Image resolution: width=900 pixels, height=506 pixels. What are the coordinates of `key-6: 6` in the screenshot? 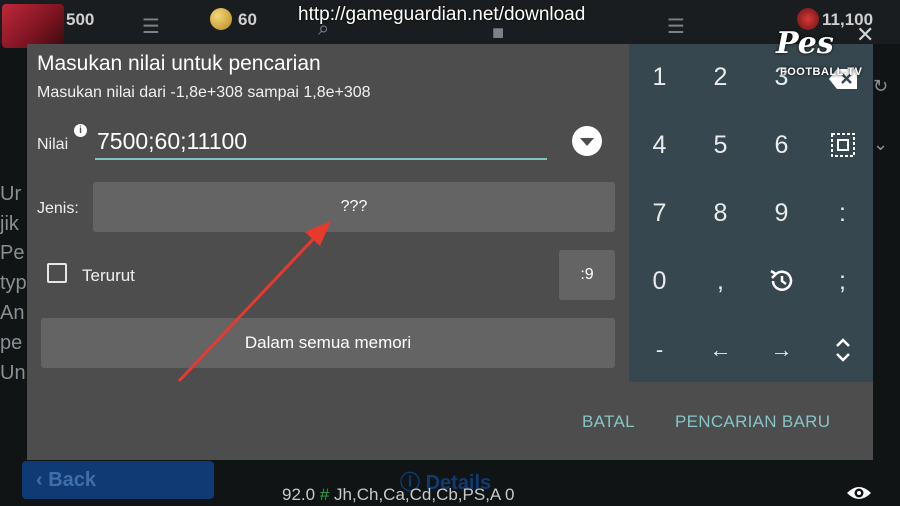 It's located at (781, 145).